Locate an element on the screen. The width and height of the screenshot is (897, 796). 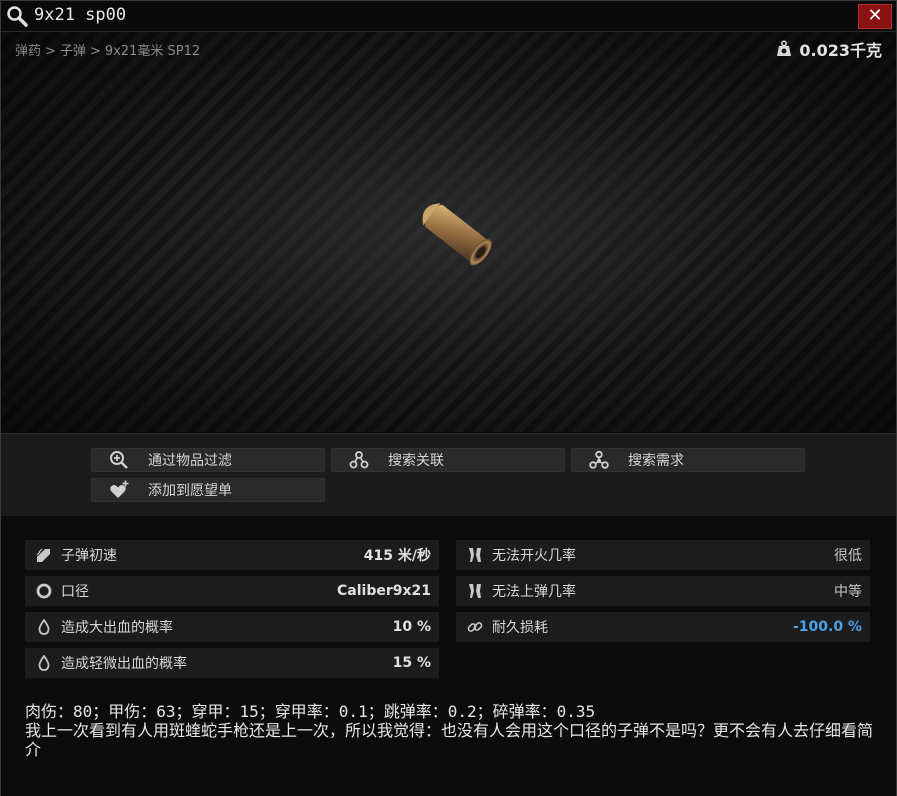
stat-value: 15 % is located at coordinates (411, 663).